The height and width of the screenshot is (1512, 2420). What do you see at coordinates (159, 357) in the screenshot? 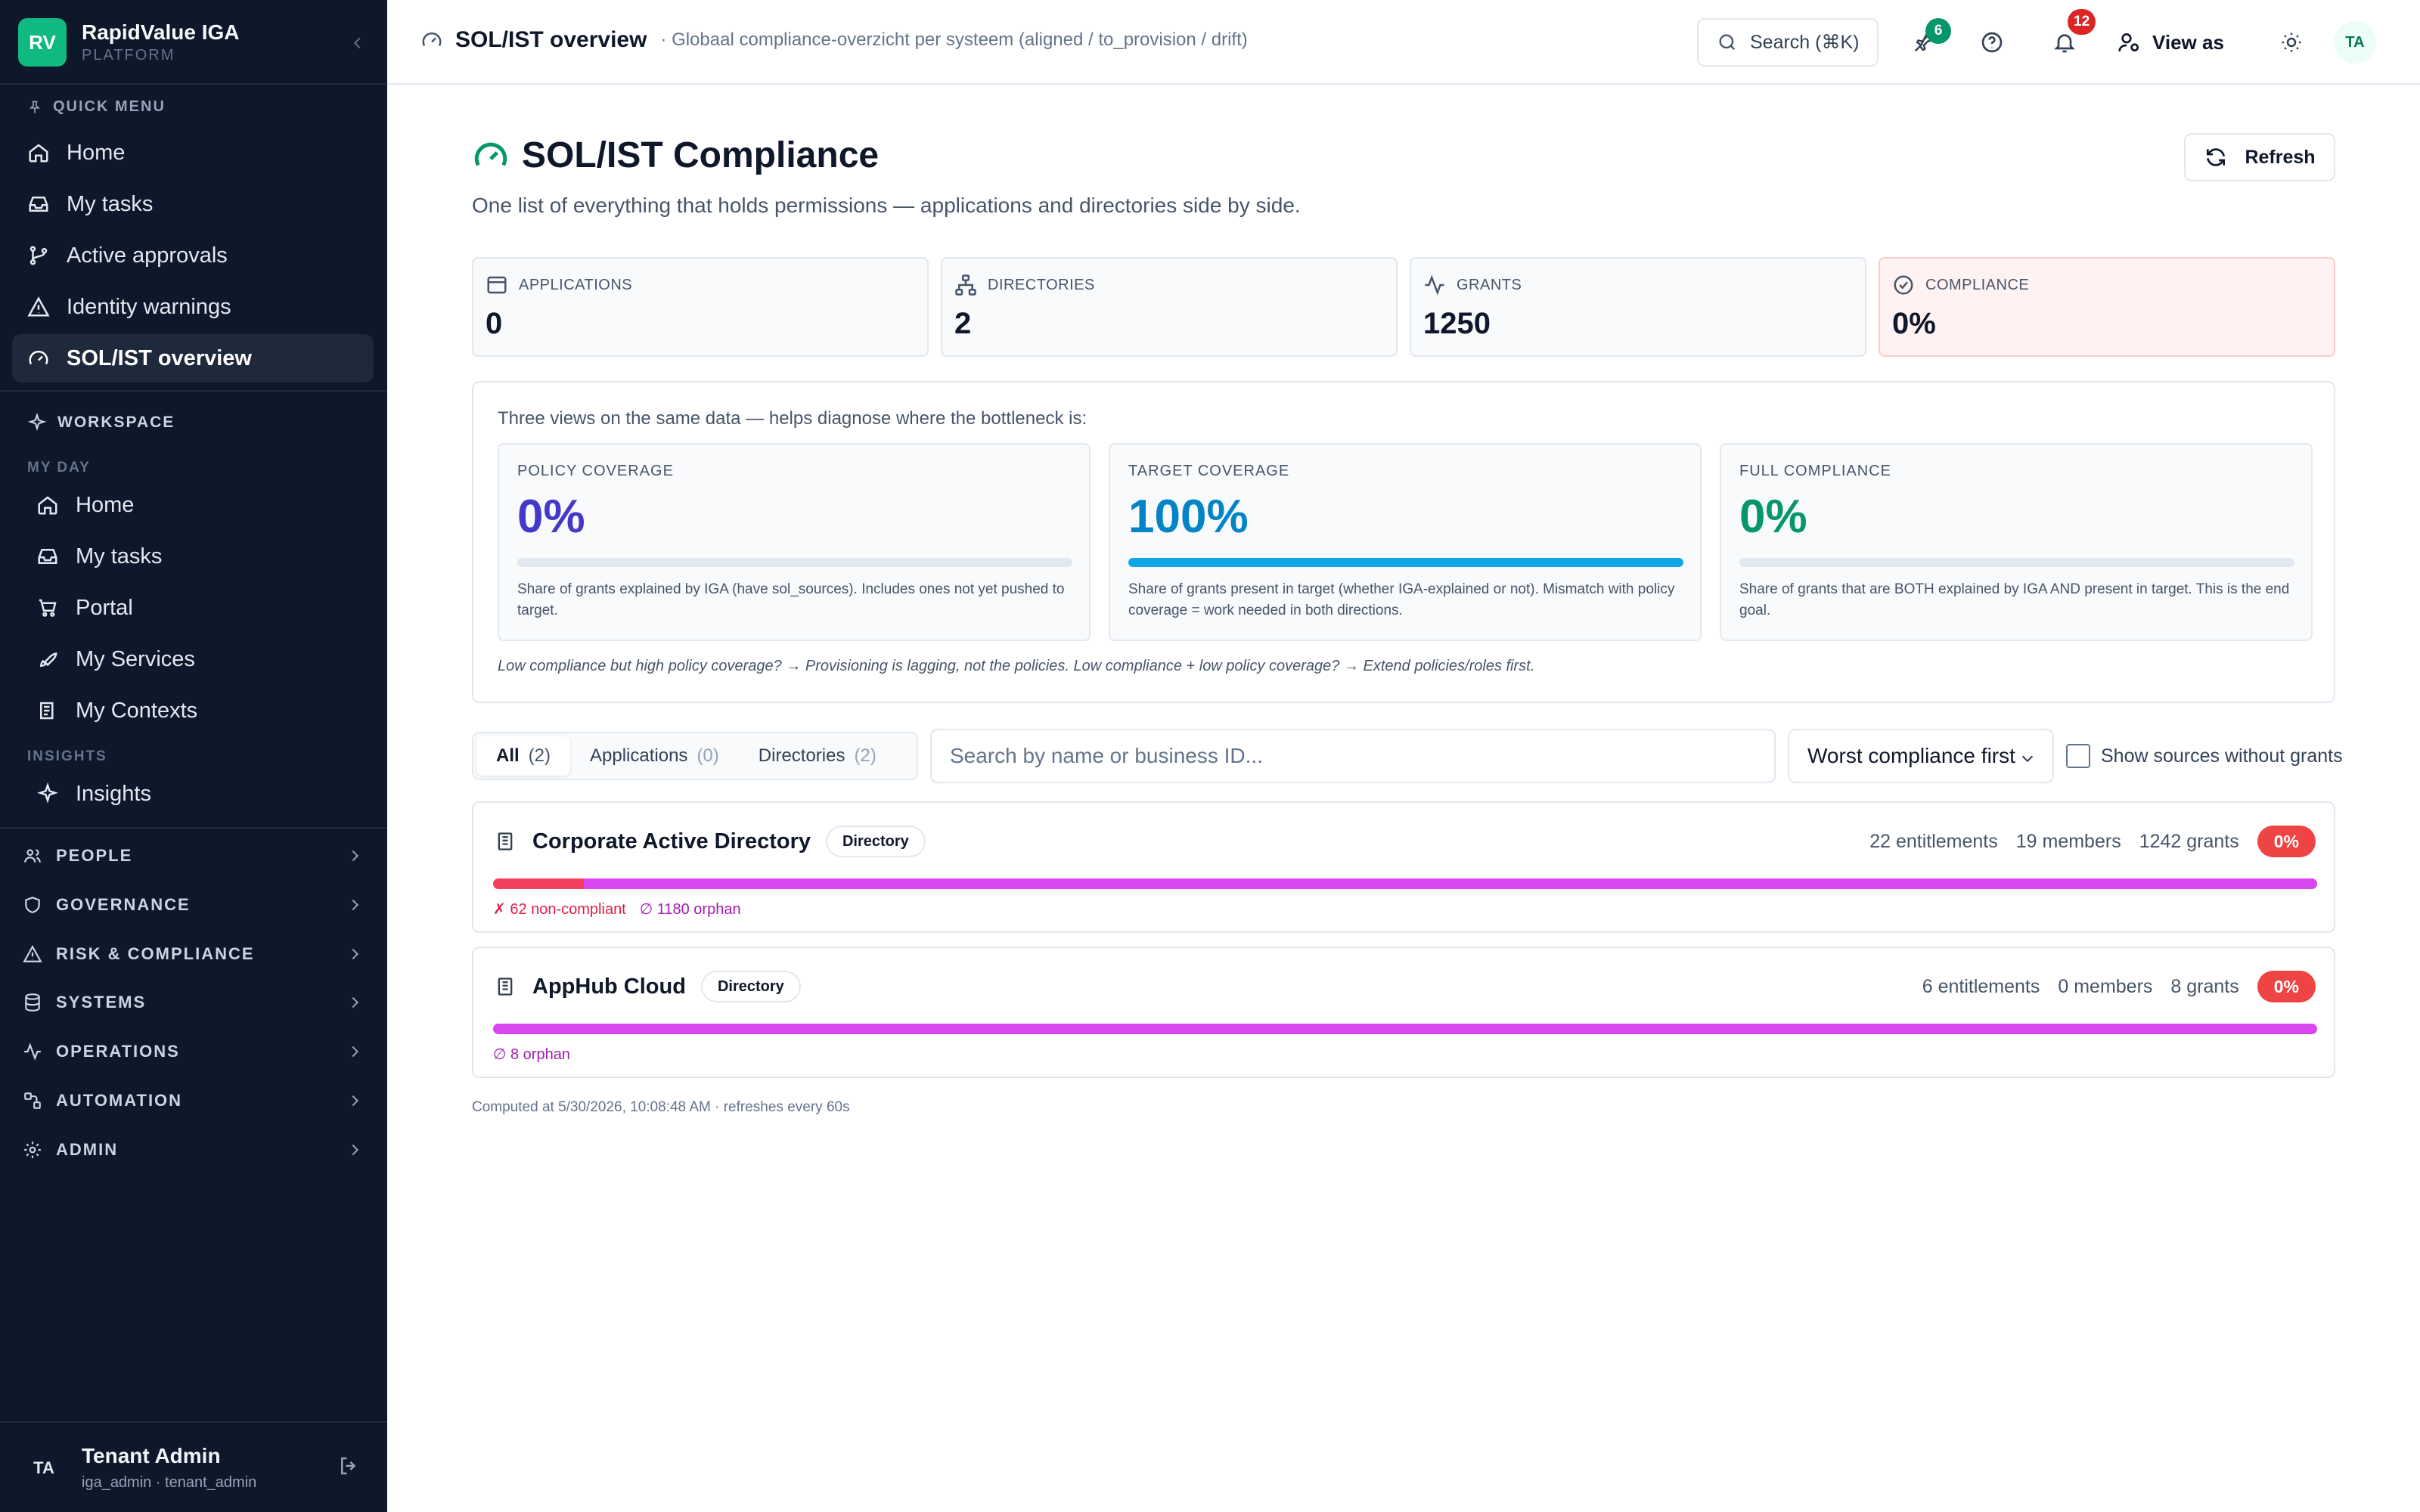
I see `quick-item-label: SOL/IST overview` at bounding box center [159, 357].